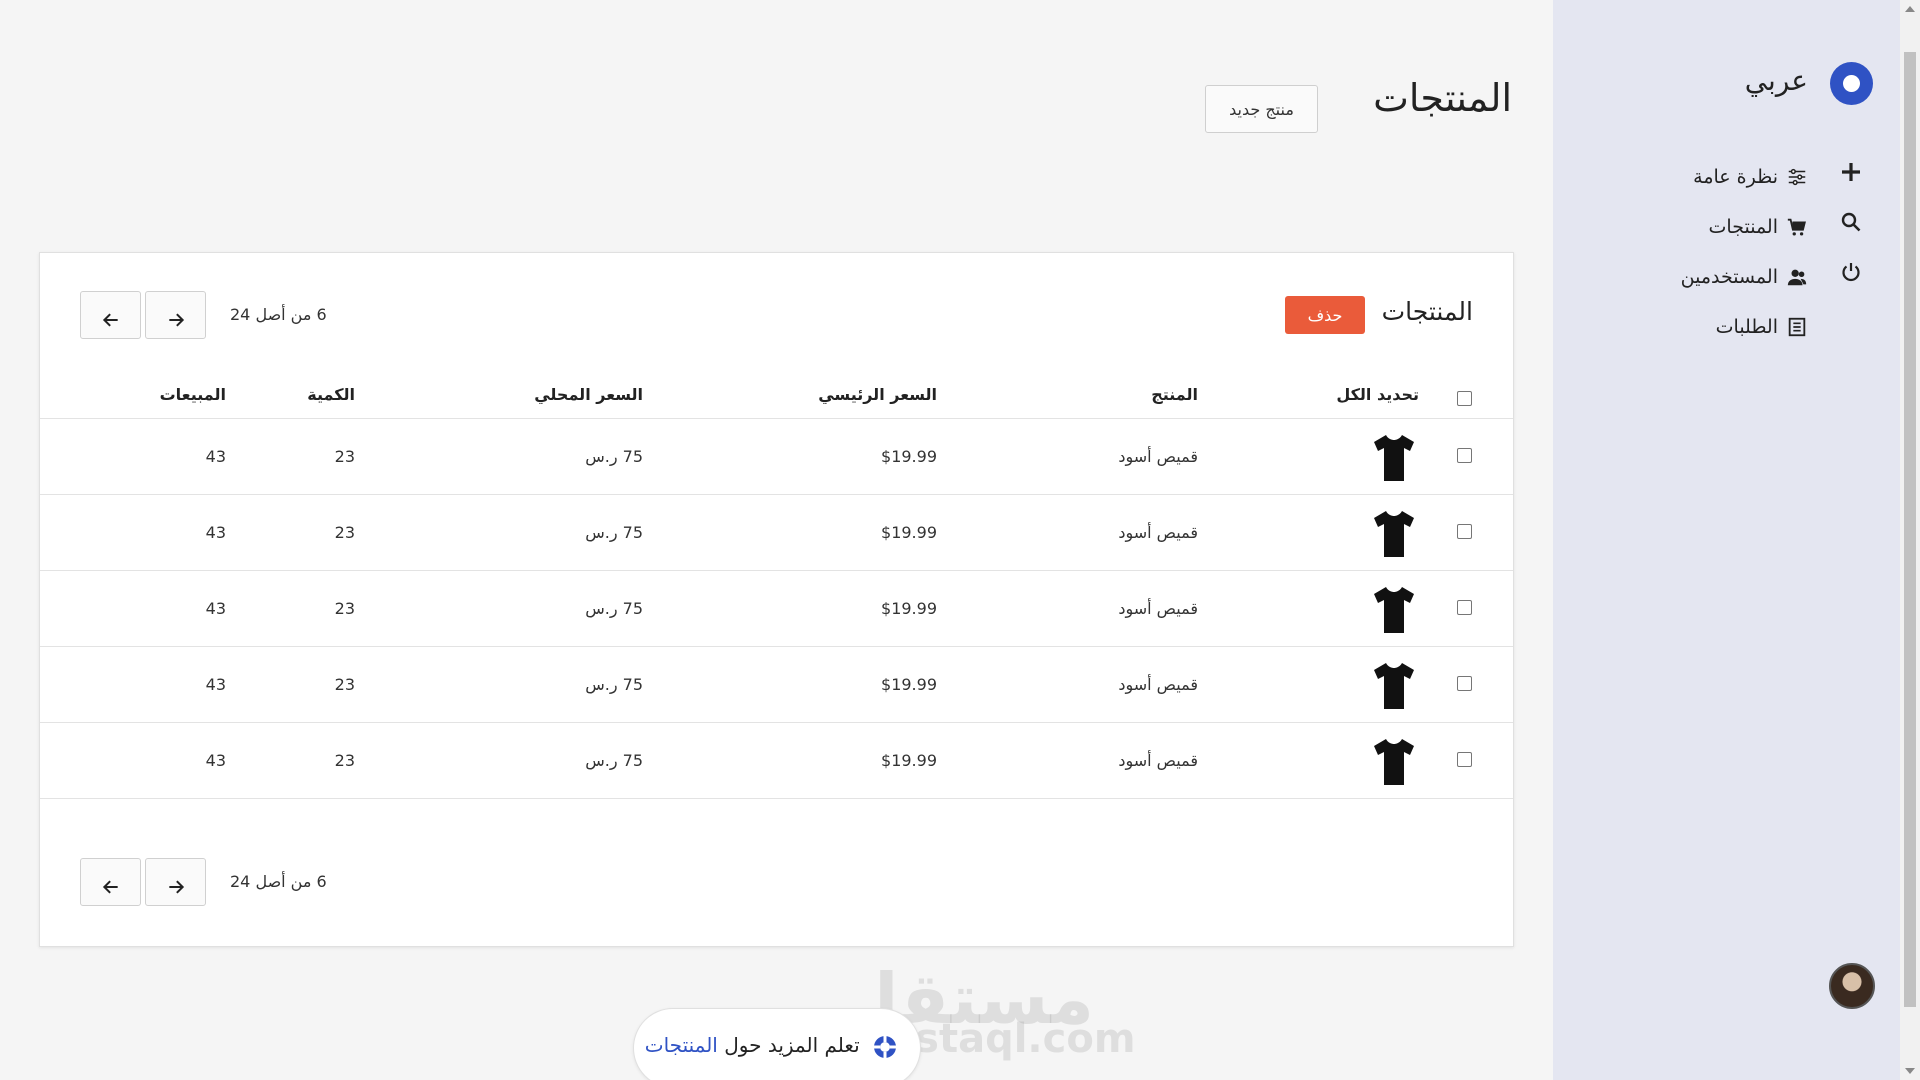 The image size is (1920, 1080). I want to click on page-scrollbar, so click(1910, 540).